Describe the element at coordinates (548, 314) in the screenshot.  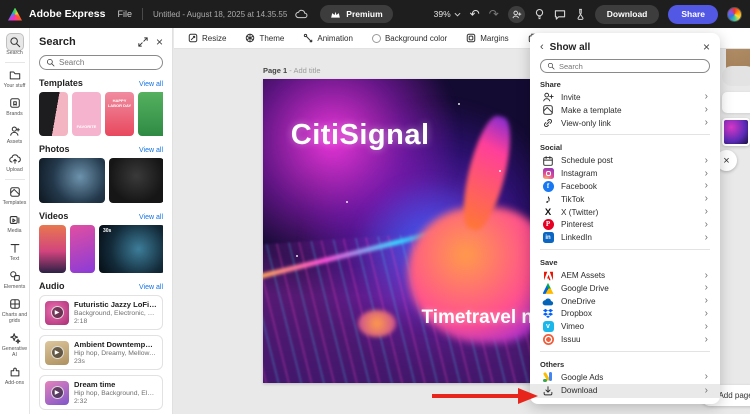
I see `dropbox-icon` at that location.